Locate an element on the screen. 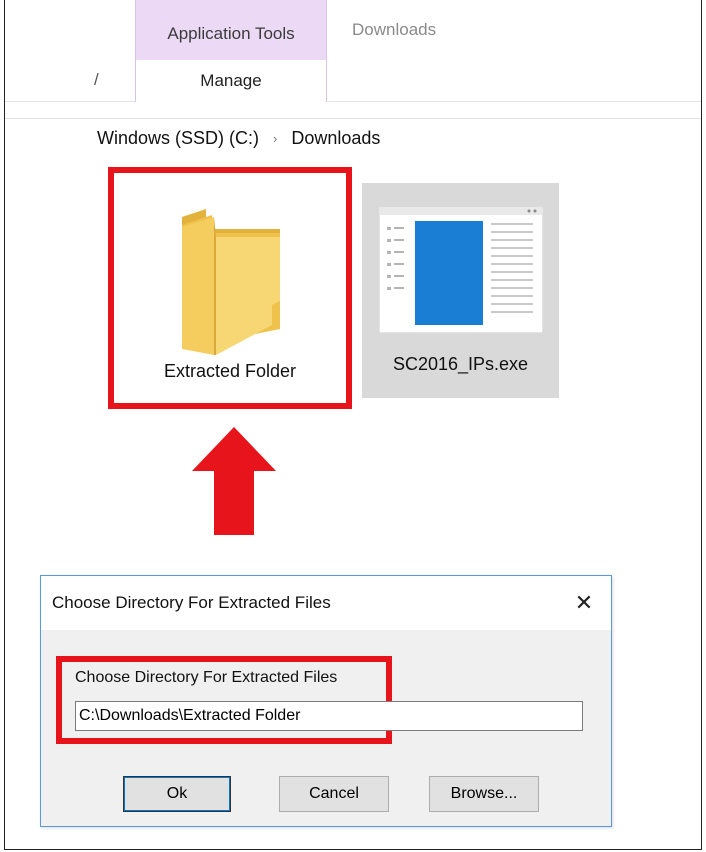 The height and width of the screenshot is (852, 706). file-item-sc2016-exe: SC2016_IPs.exe is located at coordinates (460, 290).